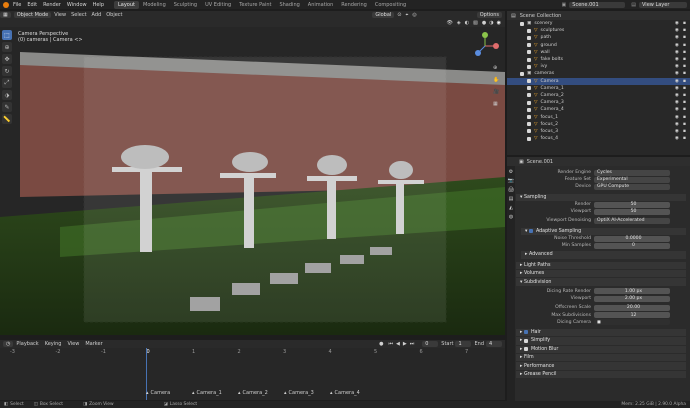 The image size is (690, 408). Describe the element at coordinates (598, 23) in the screenshot. I see `outliner-row: ▣ scenery ◉ ▪` at that location.